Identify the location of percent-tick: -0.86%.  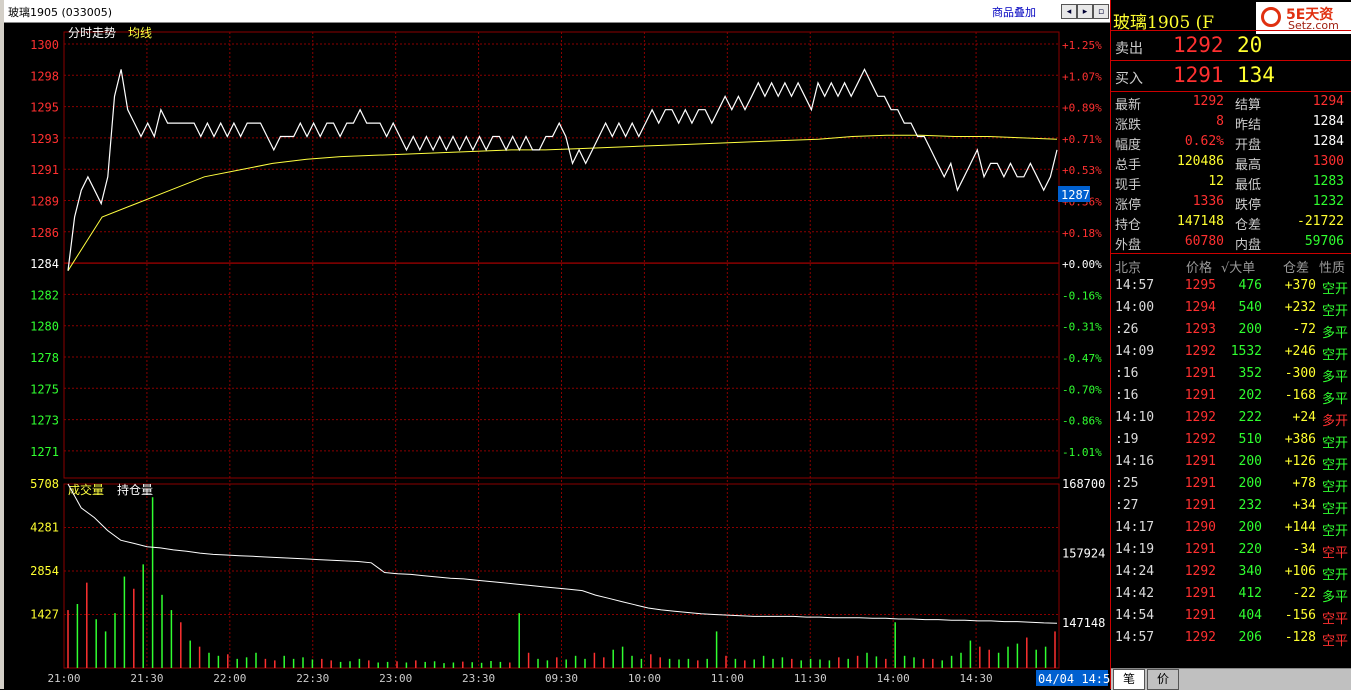
(1082, 421).